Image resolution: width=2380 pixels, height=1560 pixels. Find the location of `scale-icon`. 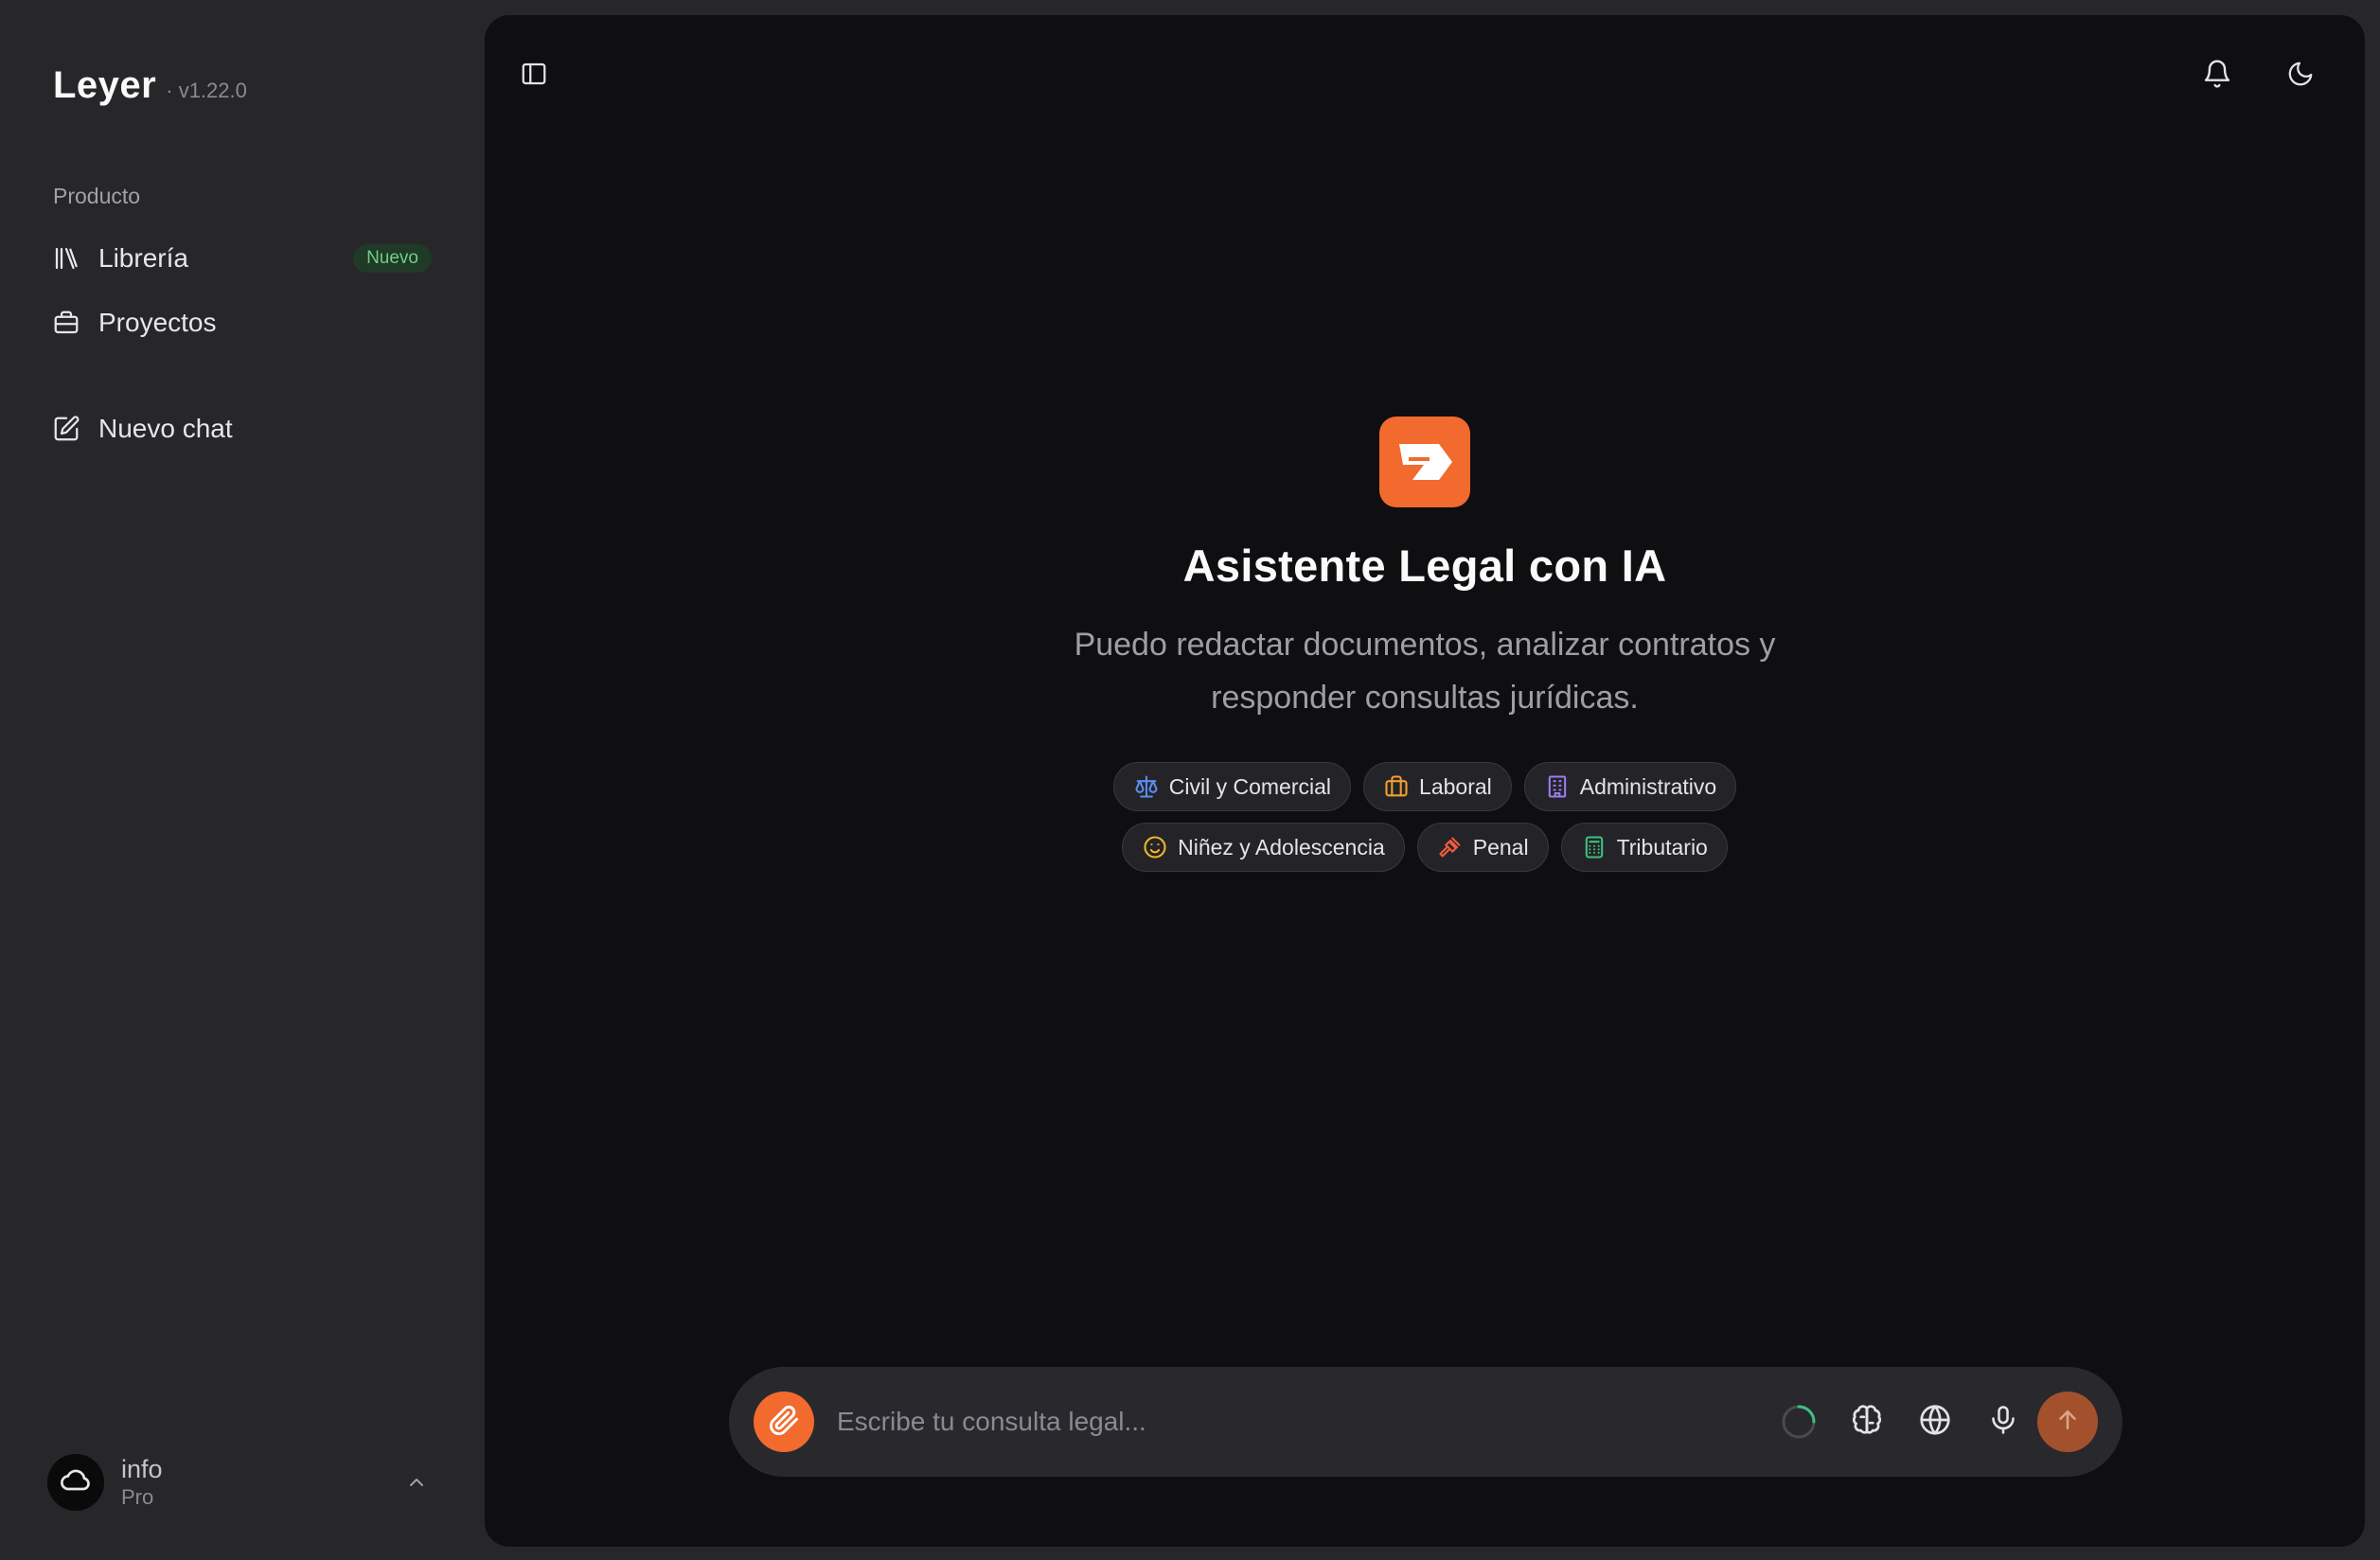

scale-icon is located at coordinates (1147, 786).